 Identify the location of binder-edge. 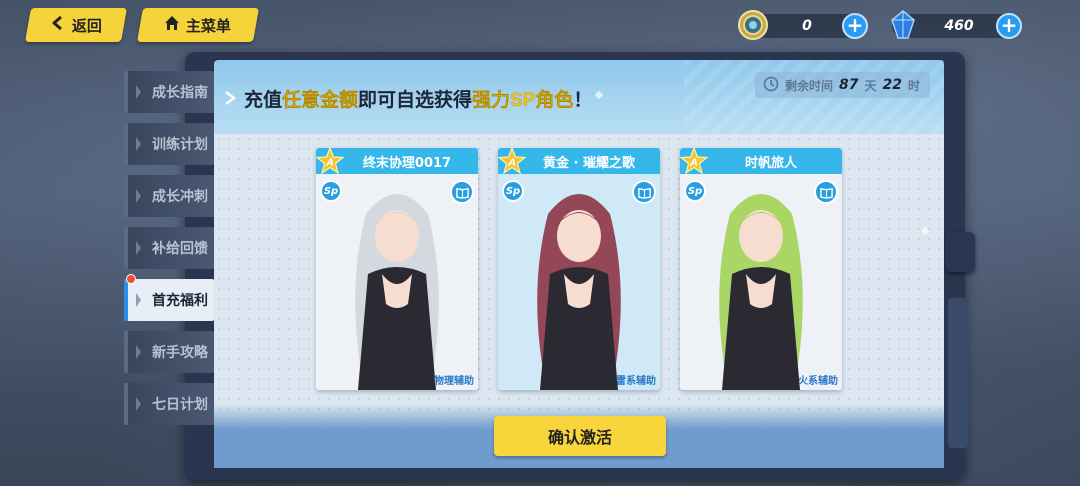
(958, 373).